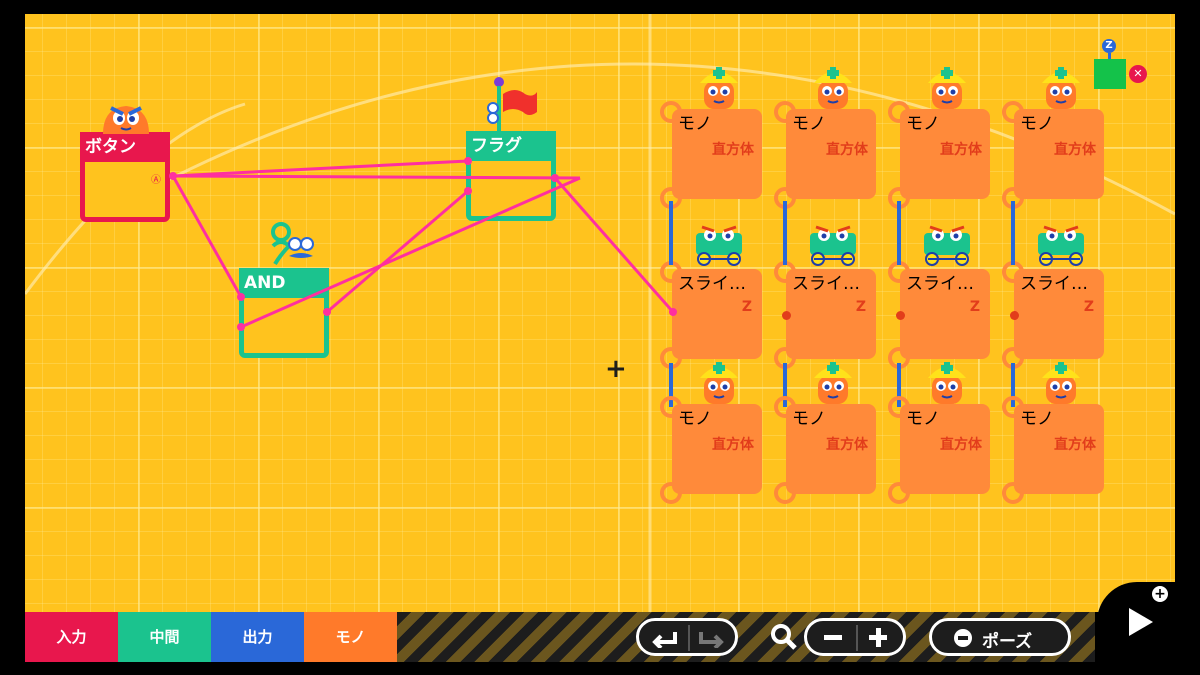 The height and width of the screenshot is (675, 1200). I want to click on redo-icon, so click(711, 638).